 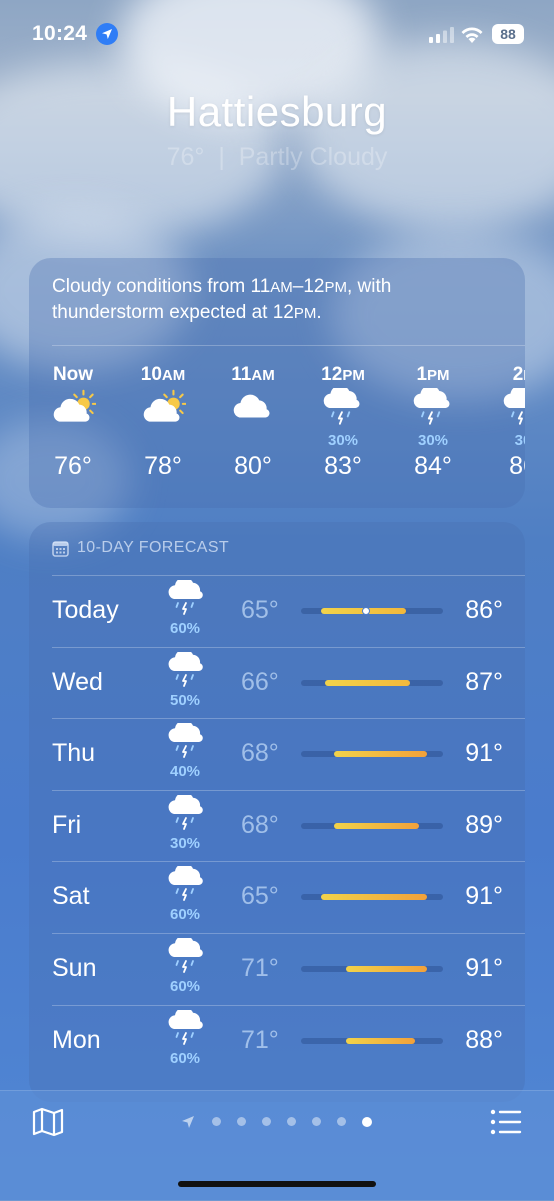 I want to click on hour-label: 11AM, so click(x=253, y=374).